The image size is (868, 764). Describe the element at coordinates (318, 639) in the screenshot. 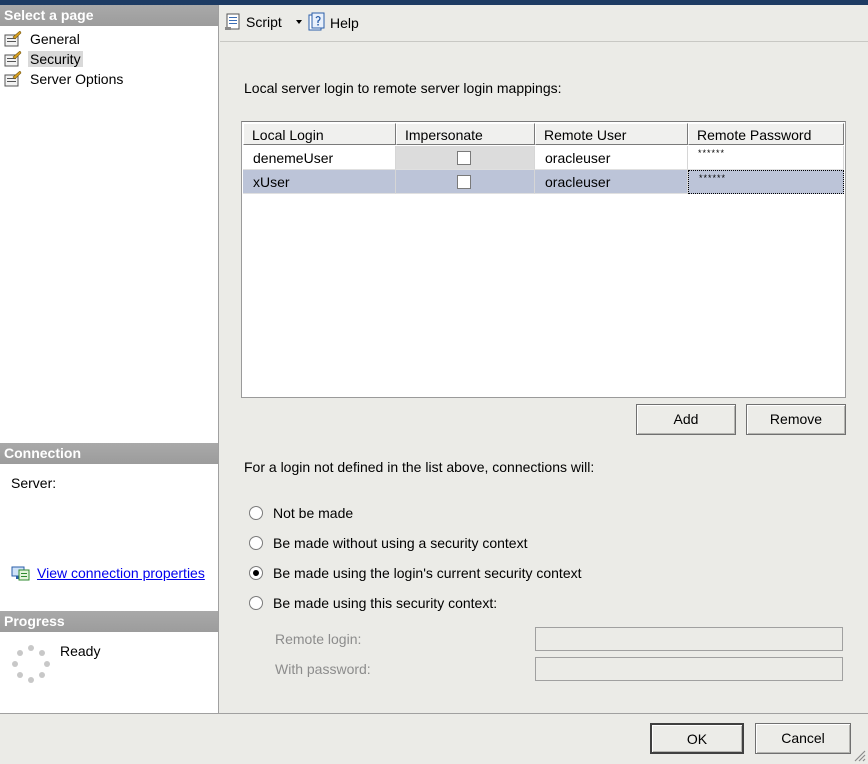

I see `remote-login-label: Remote login:` at that location.